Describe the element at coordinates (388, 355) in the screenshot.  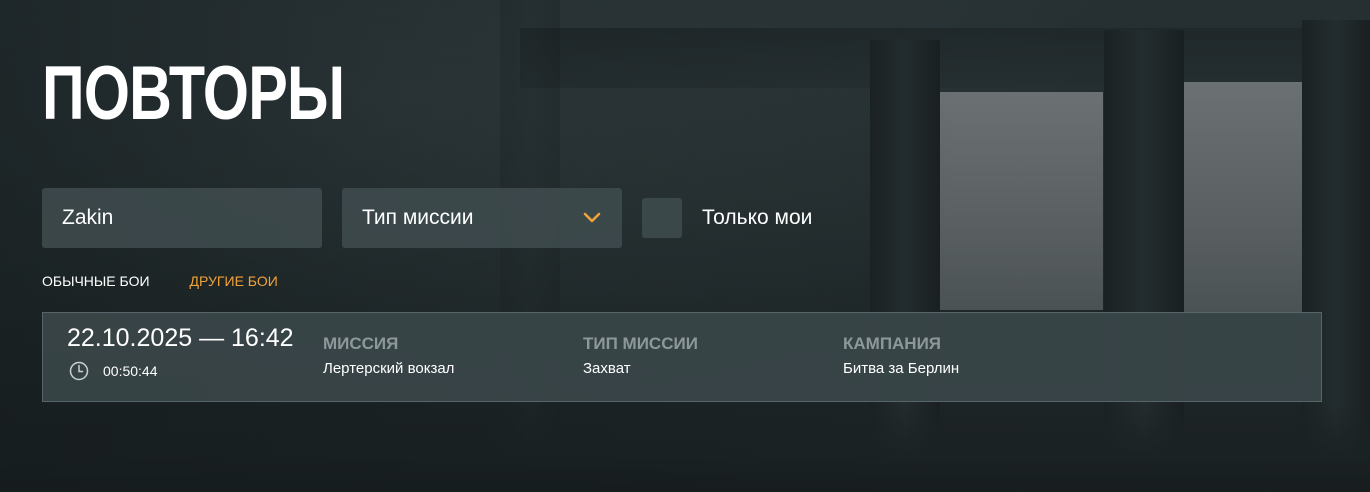
I see `replay-mission-column: МИССИЯ Лертерский вокзал` at that location.